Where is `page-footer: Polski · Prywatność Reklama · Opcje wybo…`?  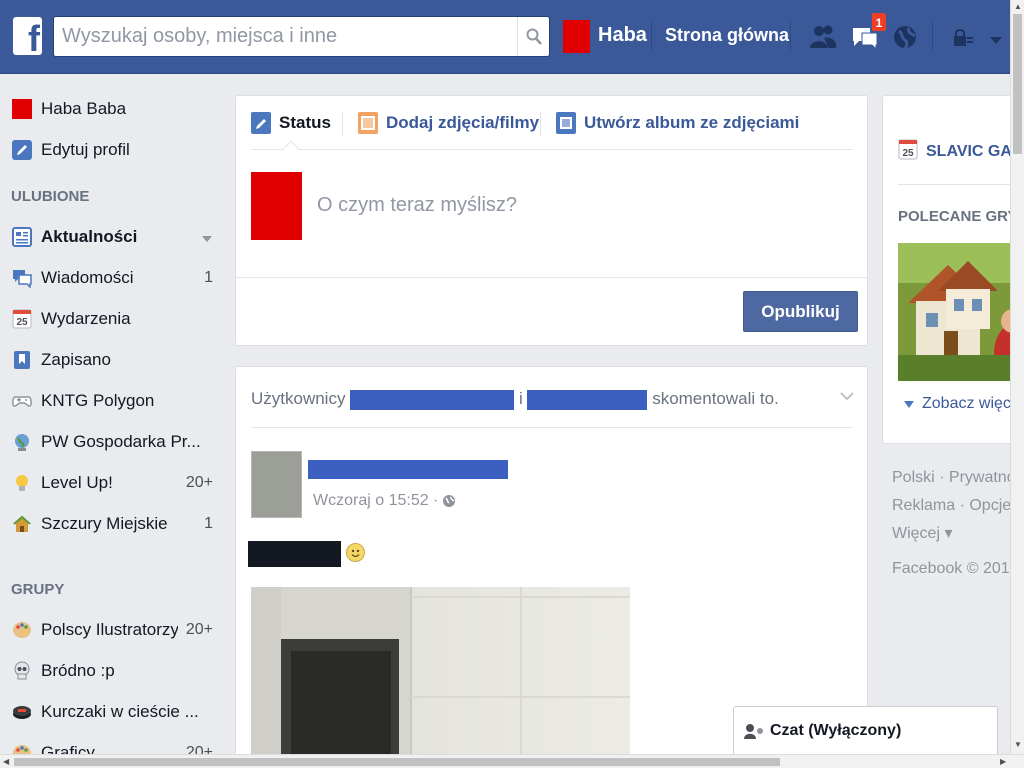 page-footer: Polski · Prywatność Reklama · Opcje wybo… is located at coordinates (952, 523).